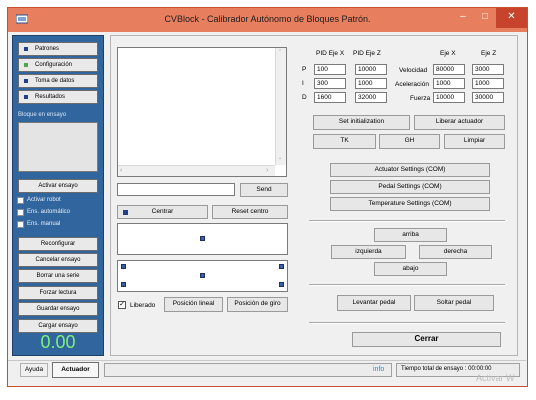 The image size is (536, 400). What do you see at coordinates (379, 369) in the screenshot?
I see `info-text: info` at bounding box center [379, 369].